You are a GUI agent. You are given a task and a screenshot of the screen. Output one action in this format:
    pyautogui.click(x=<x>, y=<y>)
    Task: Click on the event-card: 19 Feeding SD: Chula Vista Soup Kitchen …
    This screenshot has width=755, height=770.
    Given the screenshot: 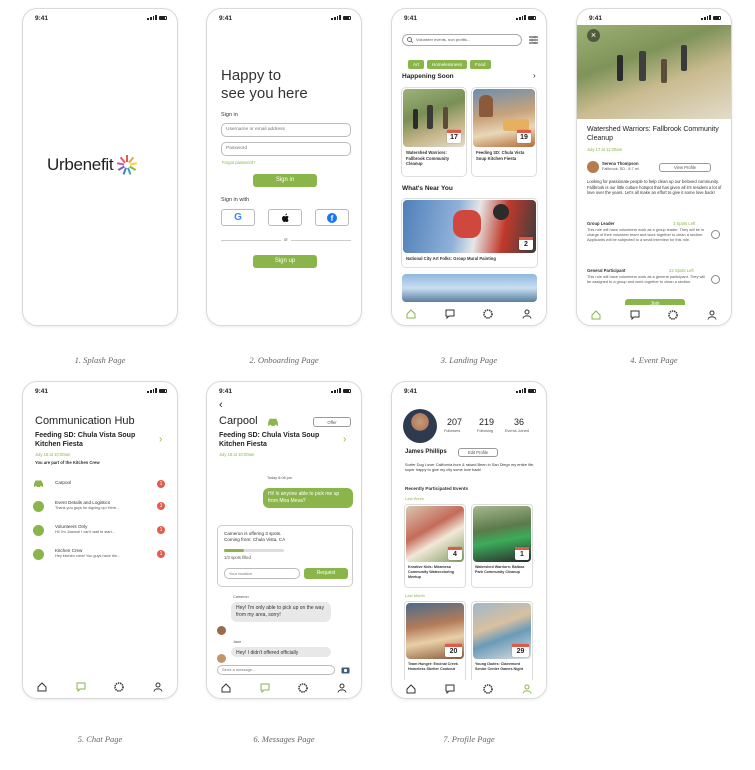 What is the action you would take?
    pyautogui.click(x=504, y=132)
    